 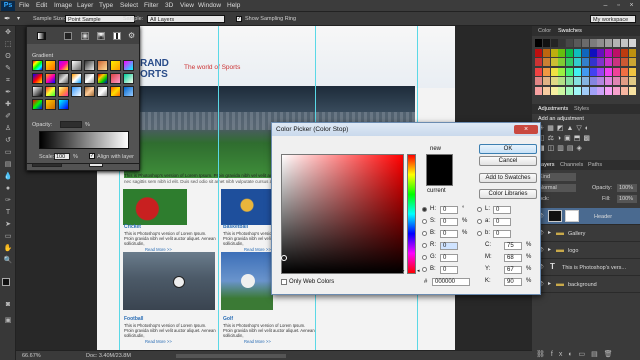 I want to click on menu-file: File, so click(x=24, y=5).